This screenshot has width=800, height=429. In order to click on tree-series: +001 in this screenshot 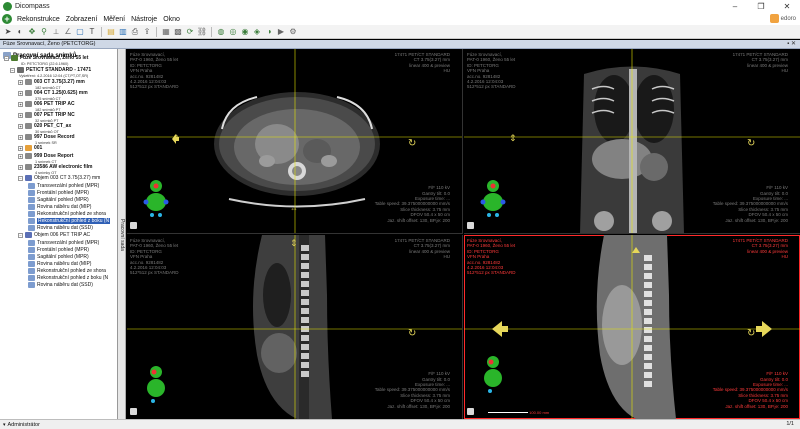, I will do `click(30, 148)`.